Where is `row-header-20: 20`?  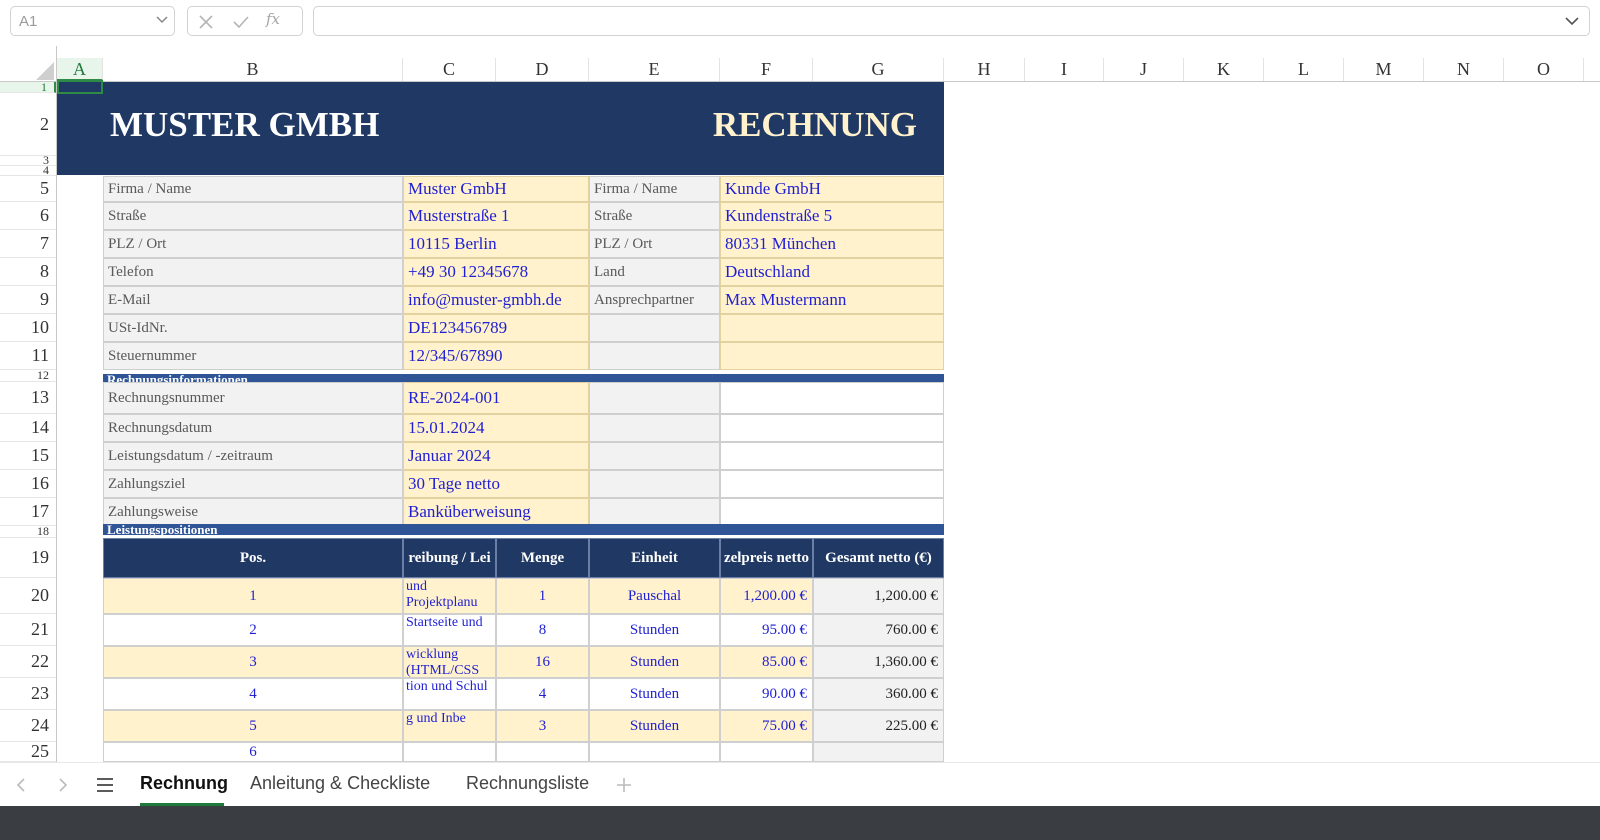
row-header-20: 20 is located at coordinates (28, 596).